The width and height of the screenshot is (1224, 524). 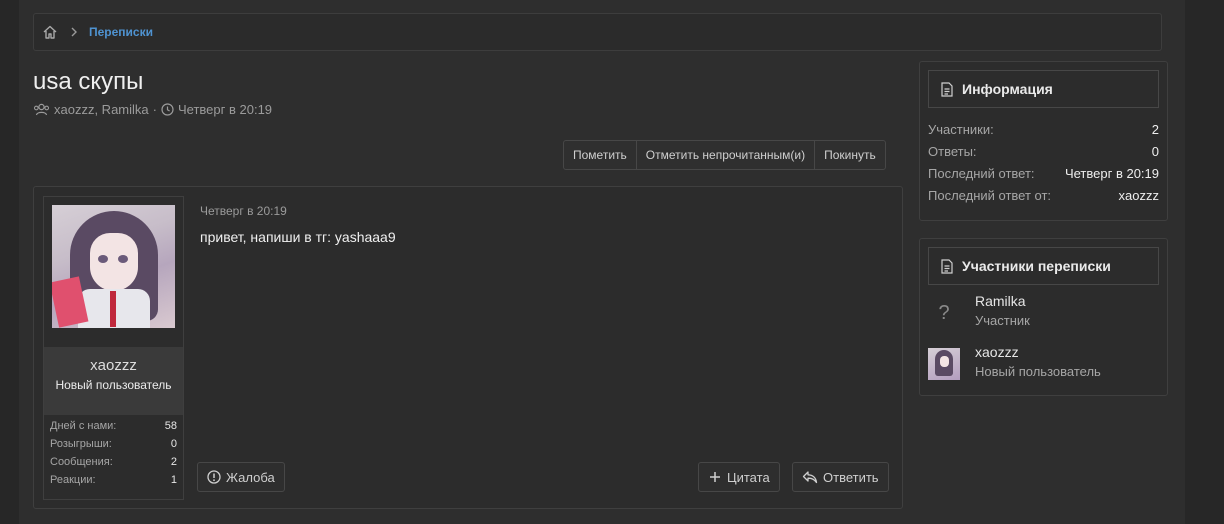 What do you see at coordinates (101, 109) in the screenshot?
I see `thread-participants: xaozzz, Ramilka` at bounding box center [101, 109].